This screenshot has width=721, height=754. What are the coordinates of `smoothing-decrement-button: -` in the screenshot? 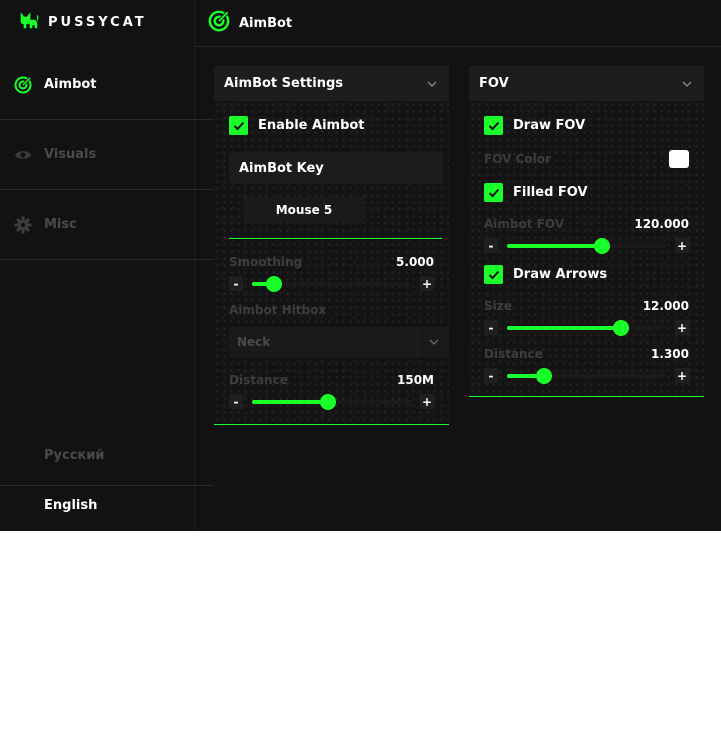 It's located at (236, 283).